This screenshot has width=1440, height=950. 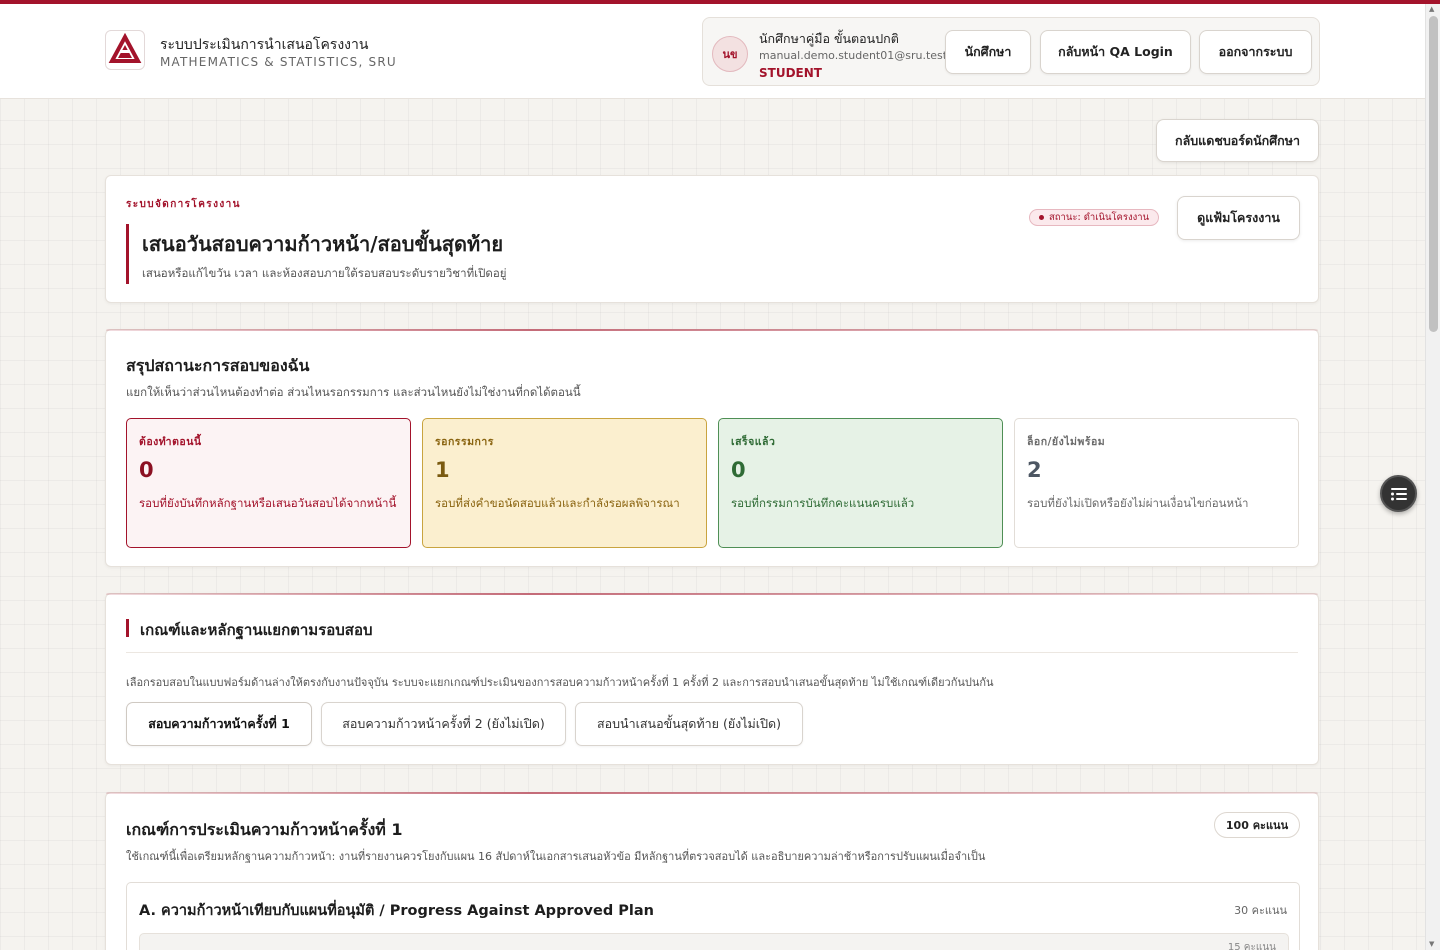 What do you see at coordinates (443, 724) in the screenshot?
I see `tab-progress-2: สอบความก้าวหน้าครั้งที่ 2 (ยังไม่เปิด)` at bounding box center [443, 724].